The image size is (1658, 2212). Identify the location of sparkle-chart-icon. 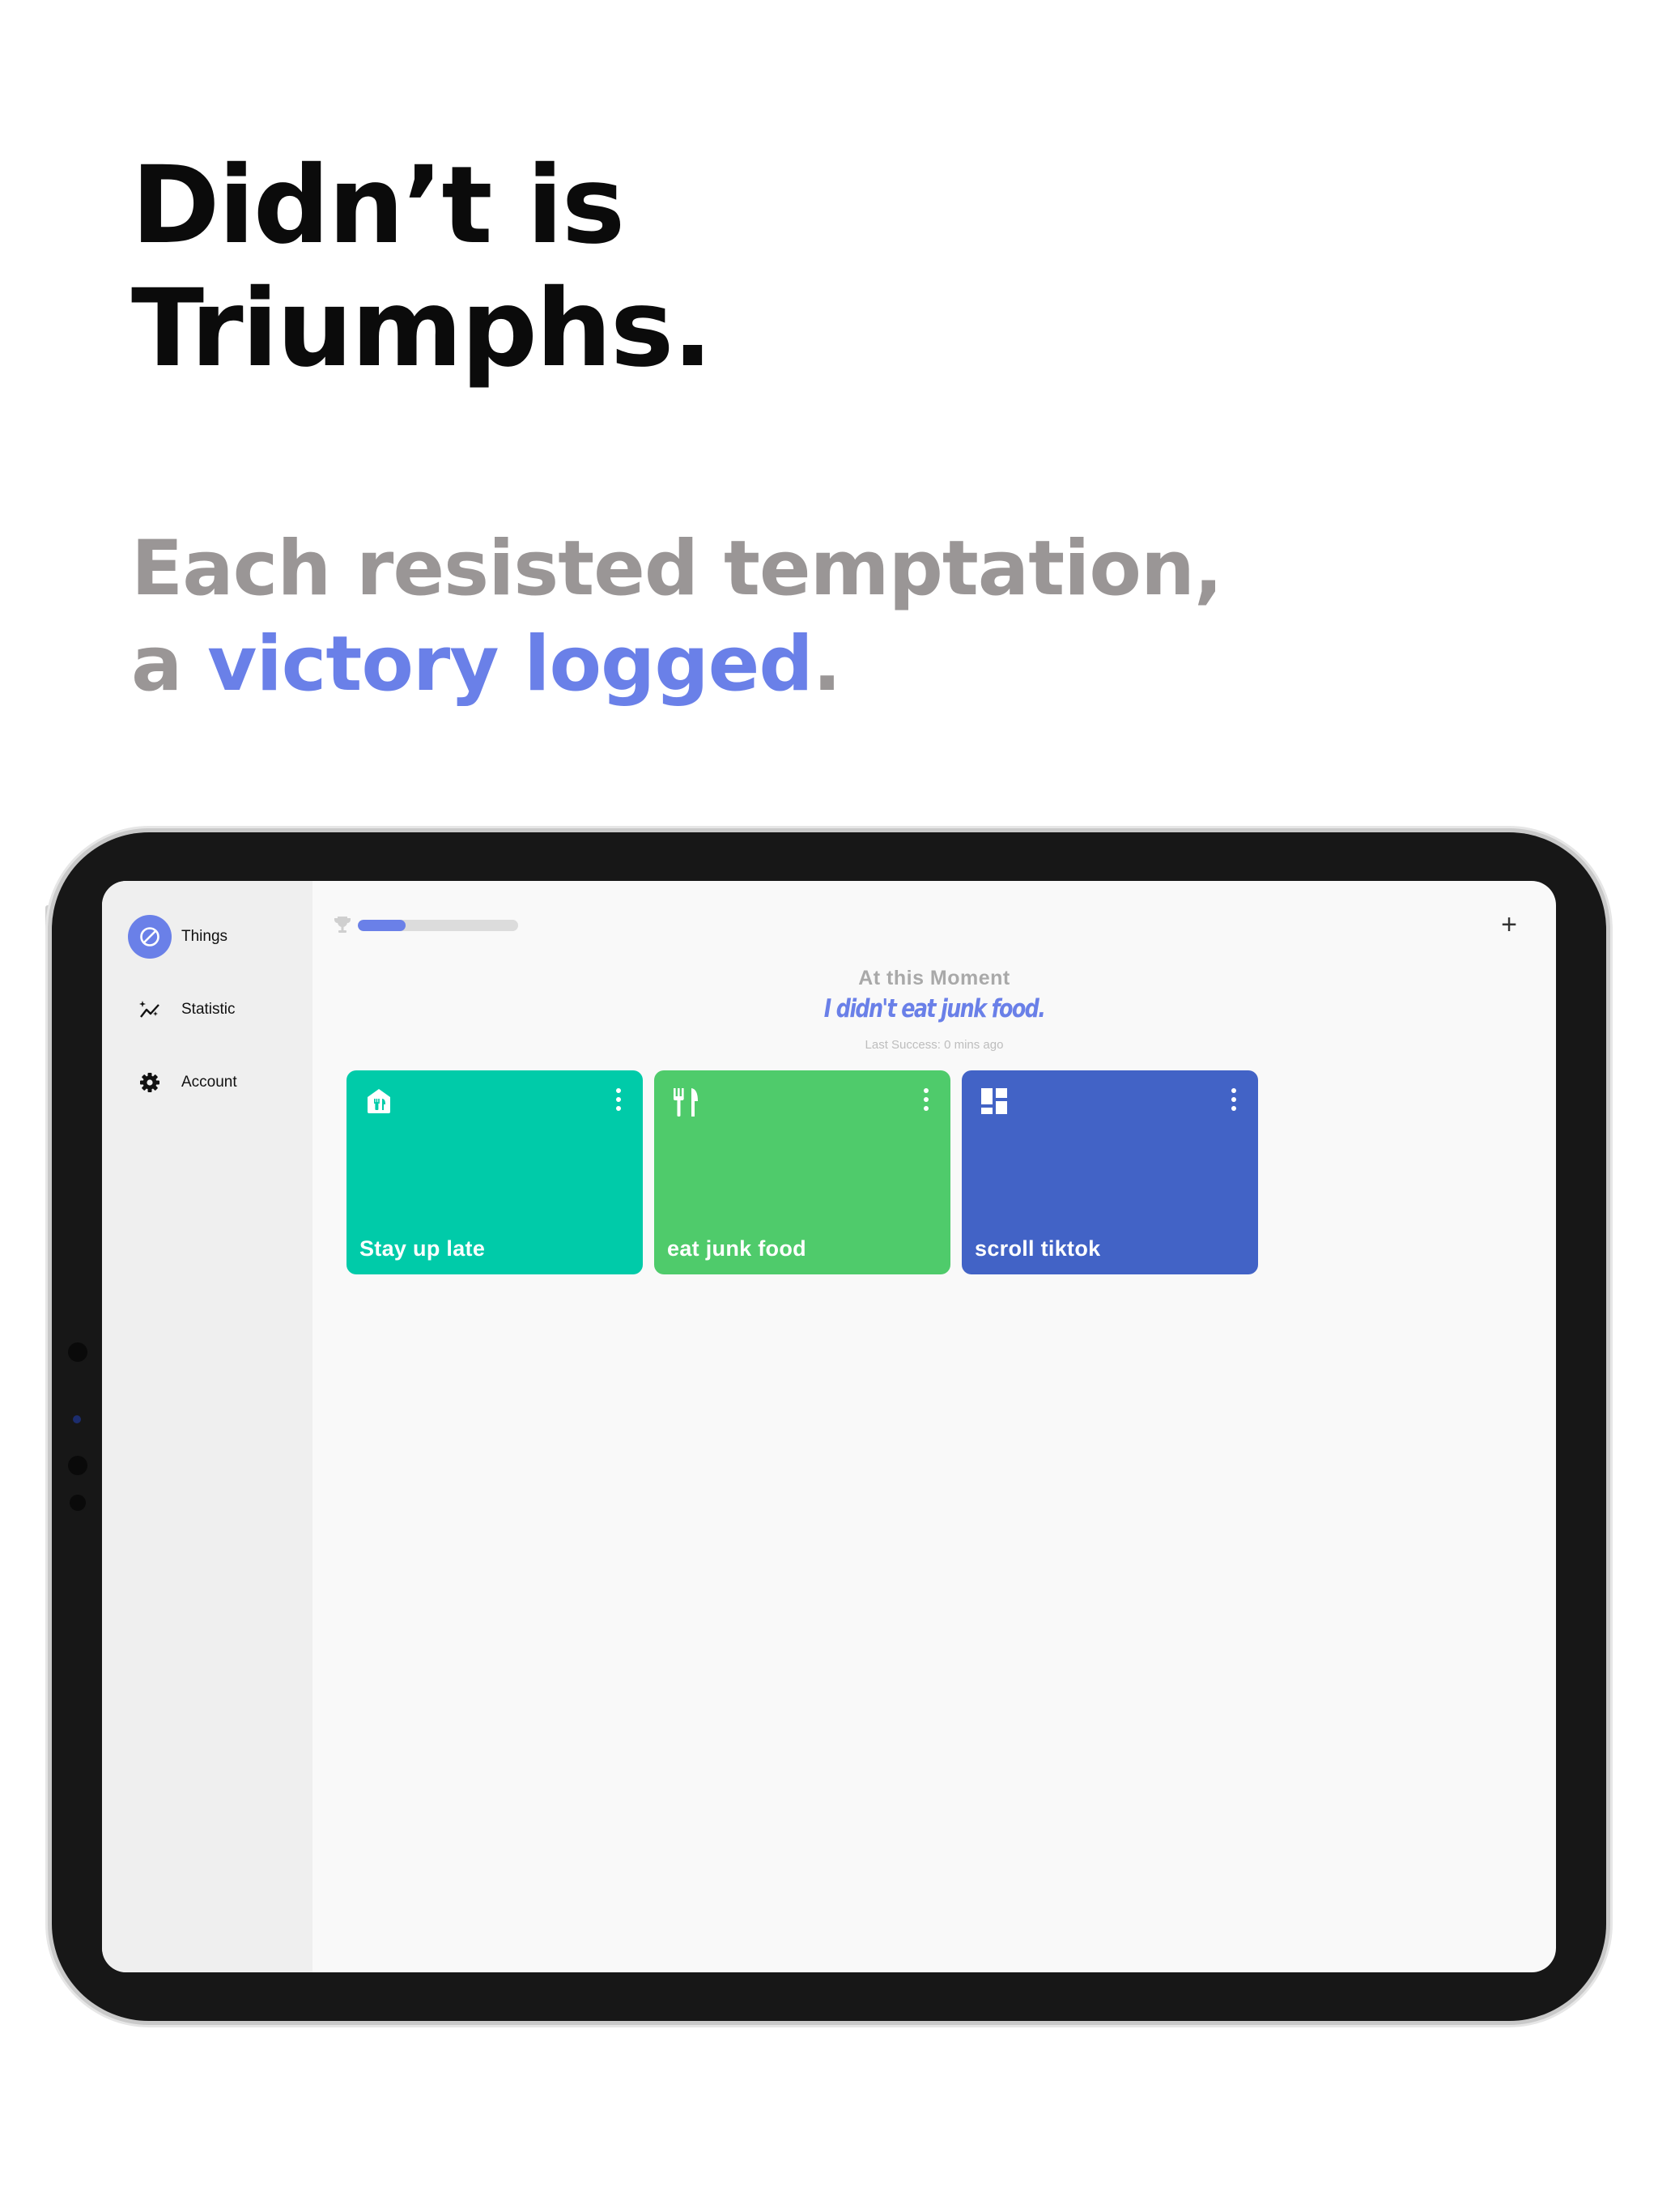
(150, 1010).